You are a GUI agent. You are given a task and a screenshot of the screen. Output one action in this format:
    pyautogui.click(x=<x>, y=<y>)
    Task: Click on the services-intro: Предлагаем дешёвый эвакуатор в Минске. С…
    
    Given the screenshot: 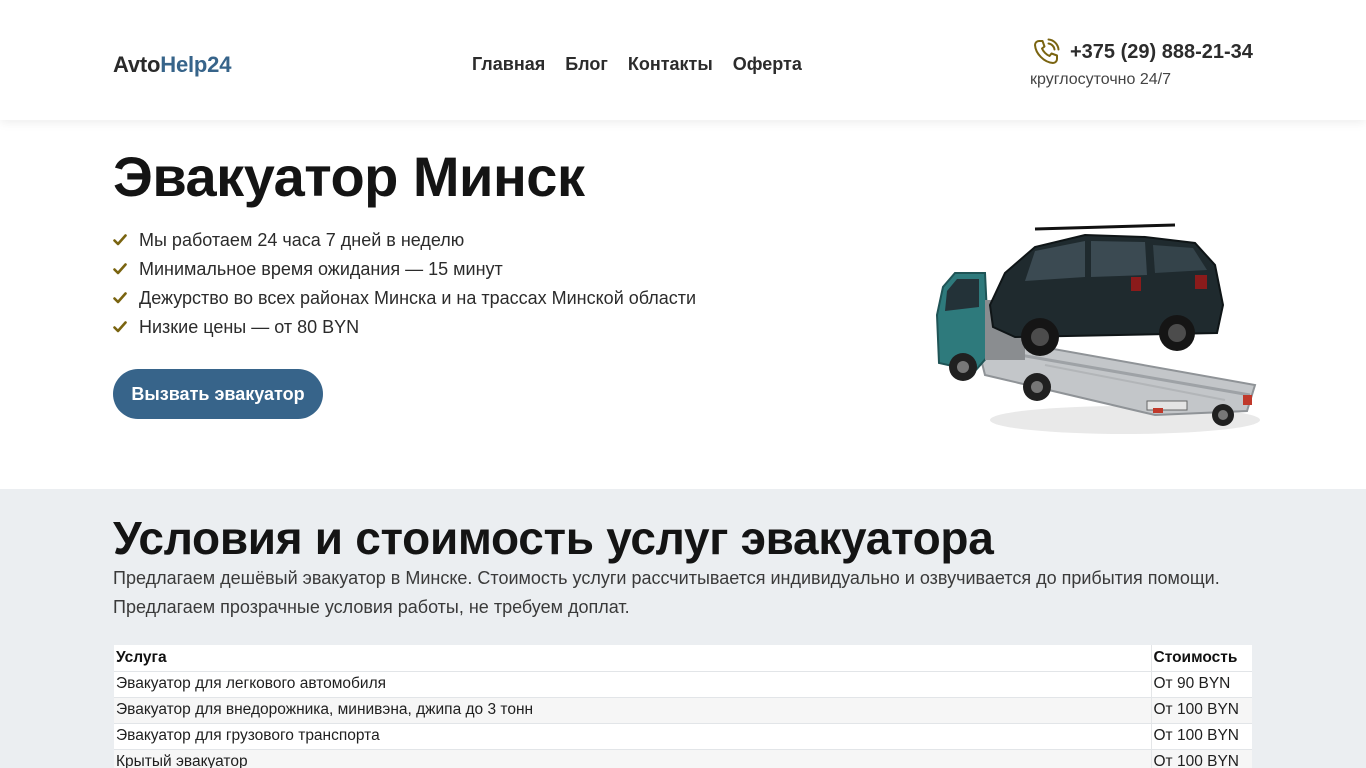 What is the action you would take?
    pyautogui.click(x=666, y=592)
    